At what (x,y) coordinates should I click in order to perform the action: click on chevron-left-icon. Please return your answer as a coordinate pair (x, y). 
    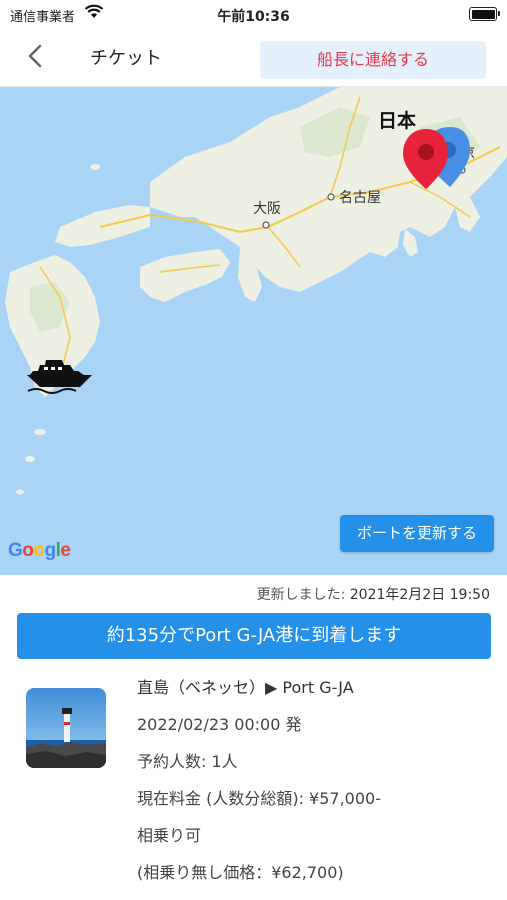
    Looking at the image, I should click on (37, 57).